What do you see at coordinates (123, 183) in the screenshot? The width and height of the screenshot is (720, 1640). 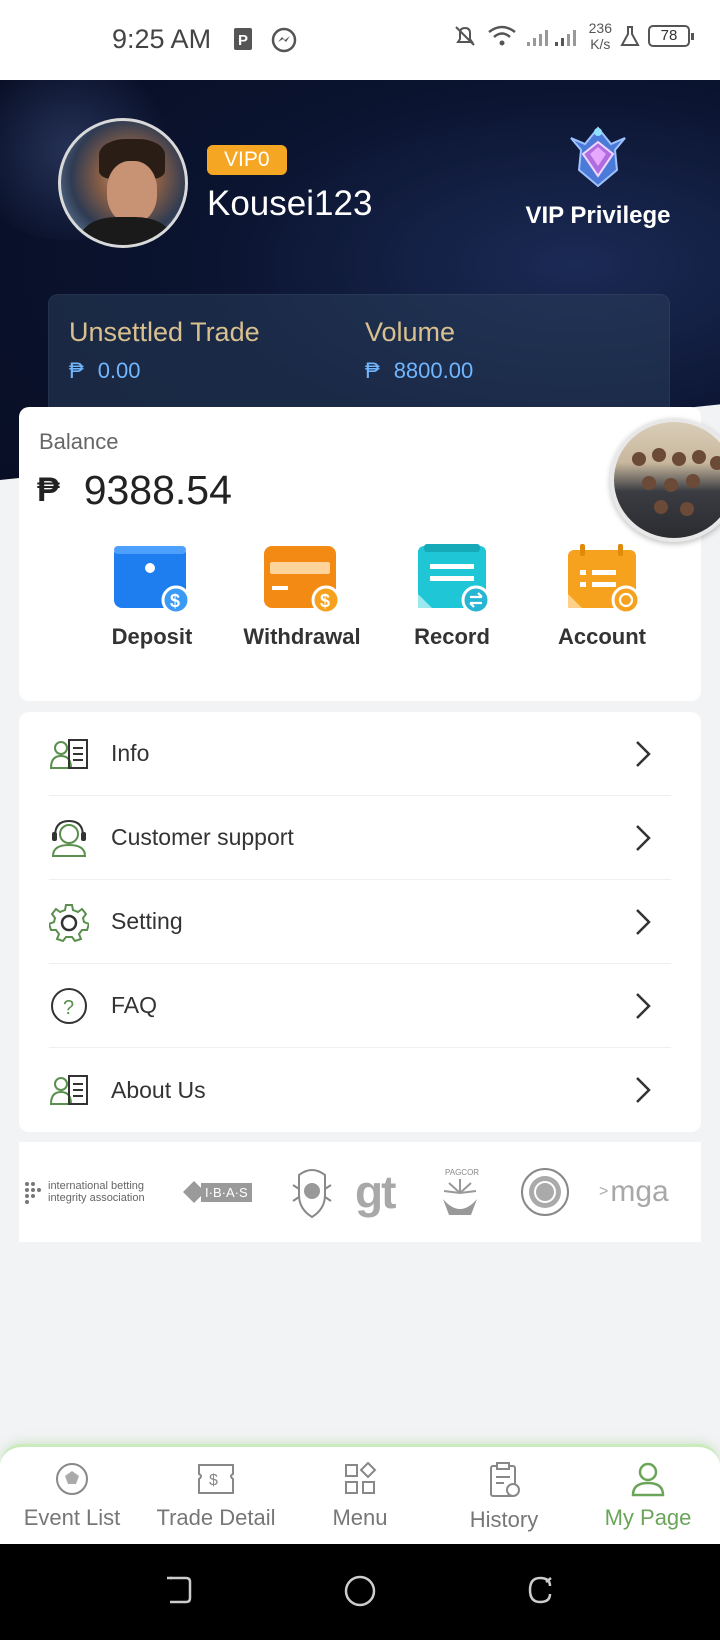 I see `avatar` at bounding box center [123, 183].